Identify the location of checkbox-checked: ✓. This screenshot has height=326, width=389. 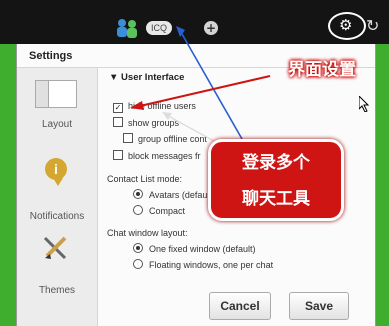
(118, 108).